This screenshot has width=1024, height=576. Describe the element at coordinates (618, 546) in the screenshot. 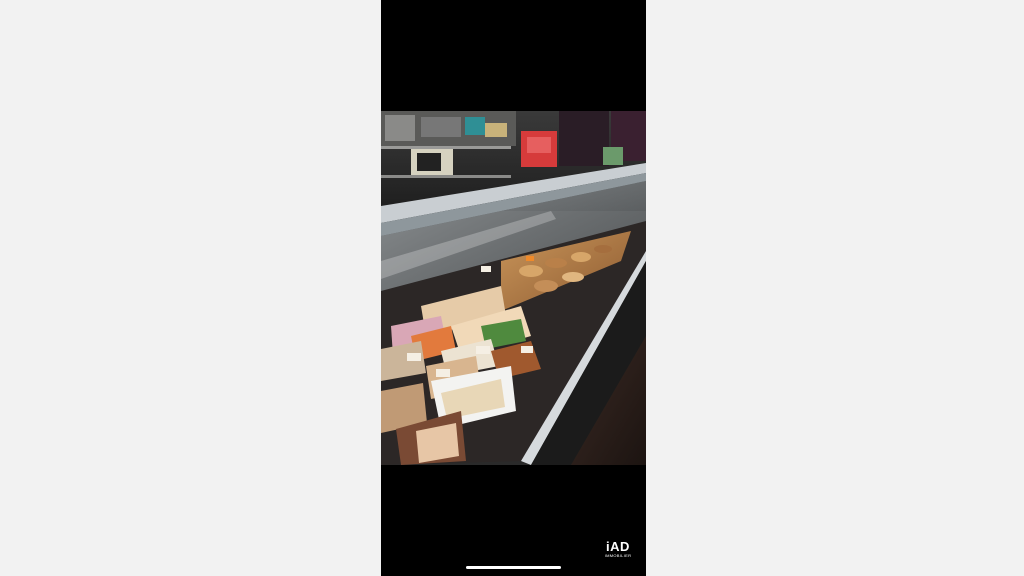

I see `watermark-logo: iAD` at that location.